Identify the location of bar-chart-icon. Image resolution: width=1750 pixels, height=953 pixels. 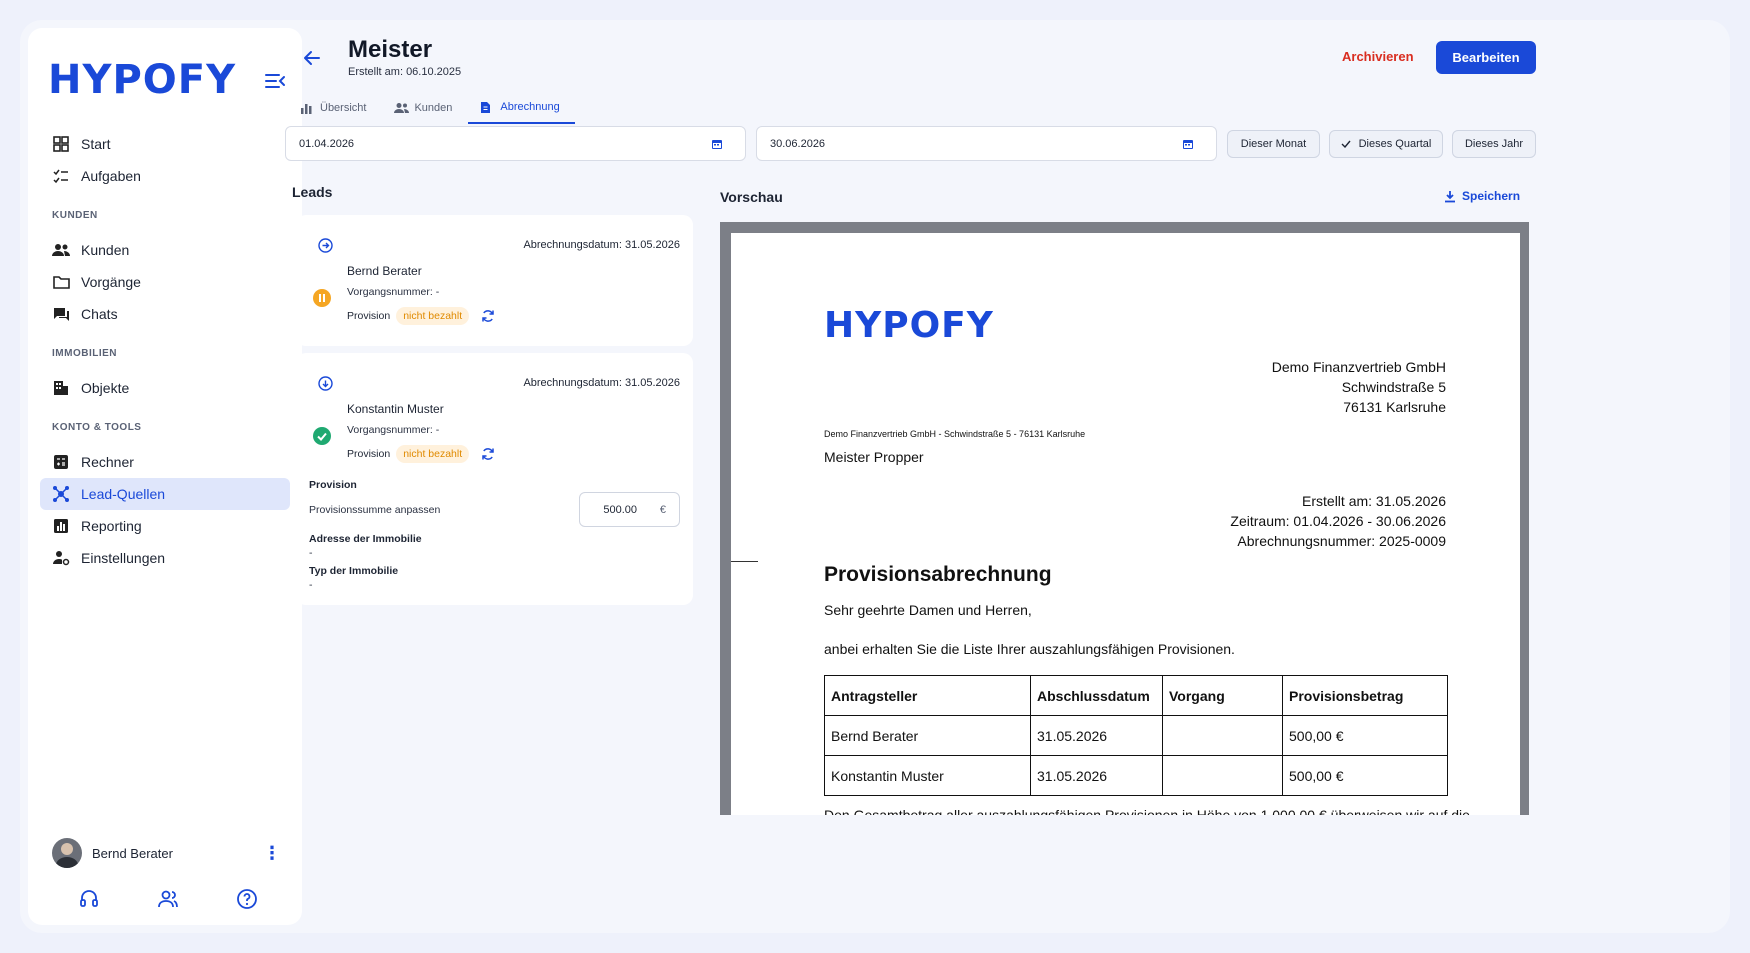
(306, 108).